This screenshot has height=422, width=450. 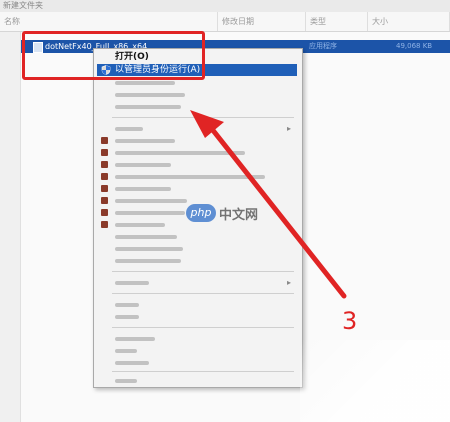 I want to click on watermark: php 中文网, so click(x=222, y=213).